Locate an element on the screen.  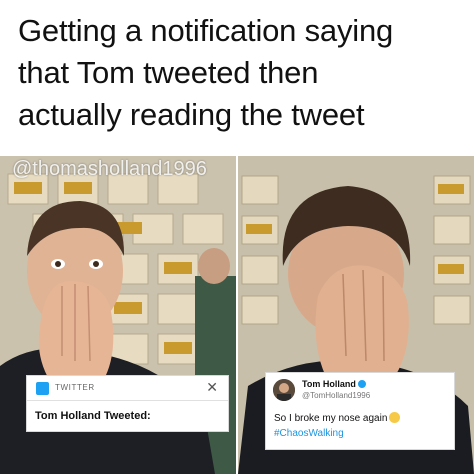
watermark: @thomasholland1996 is located at coordinates (109, 169).